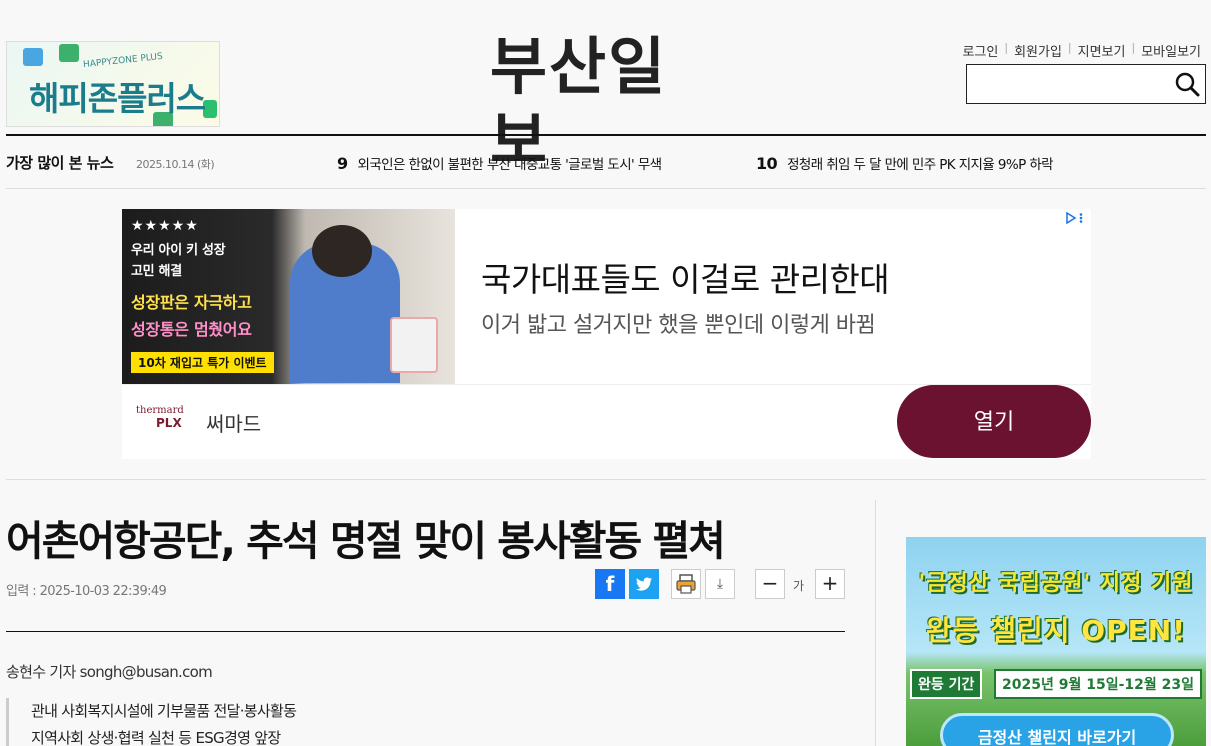  I want to click on signup-link: 회원가입, so click(1038, 50).